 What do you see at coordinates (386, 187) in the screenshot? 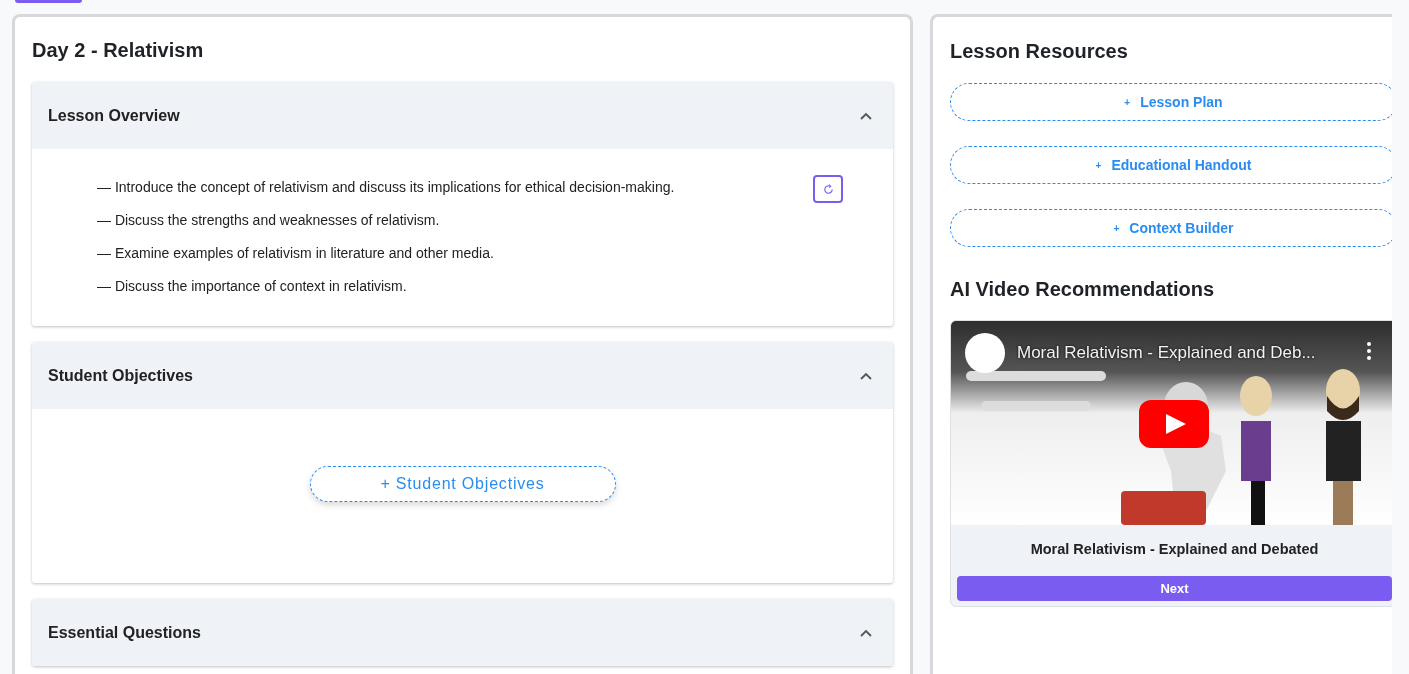
I see `objective-text: — Introduce the concept of relativism and discuss its implications for ethical decision-making.` at bounding box center [386, 187].